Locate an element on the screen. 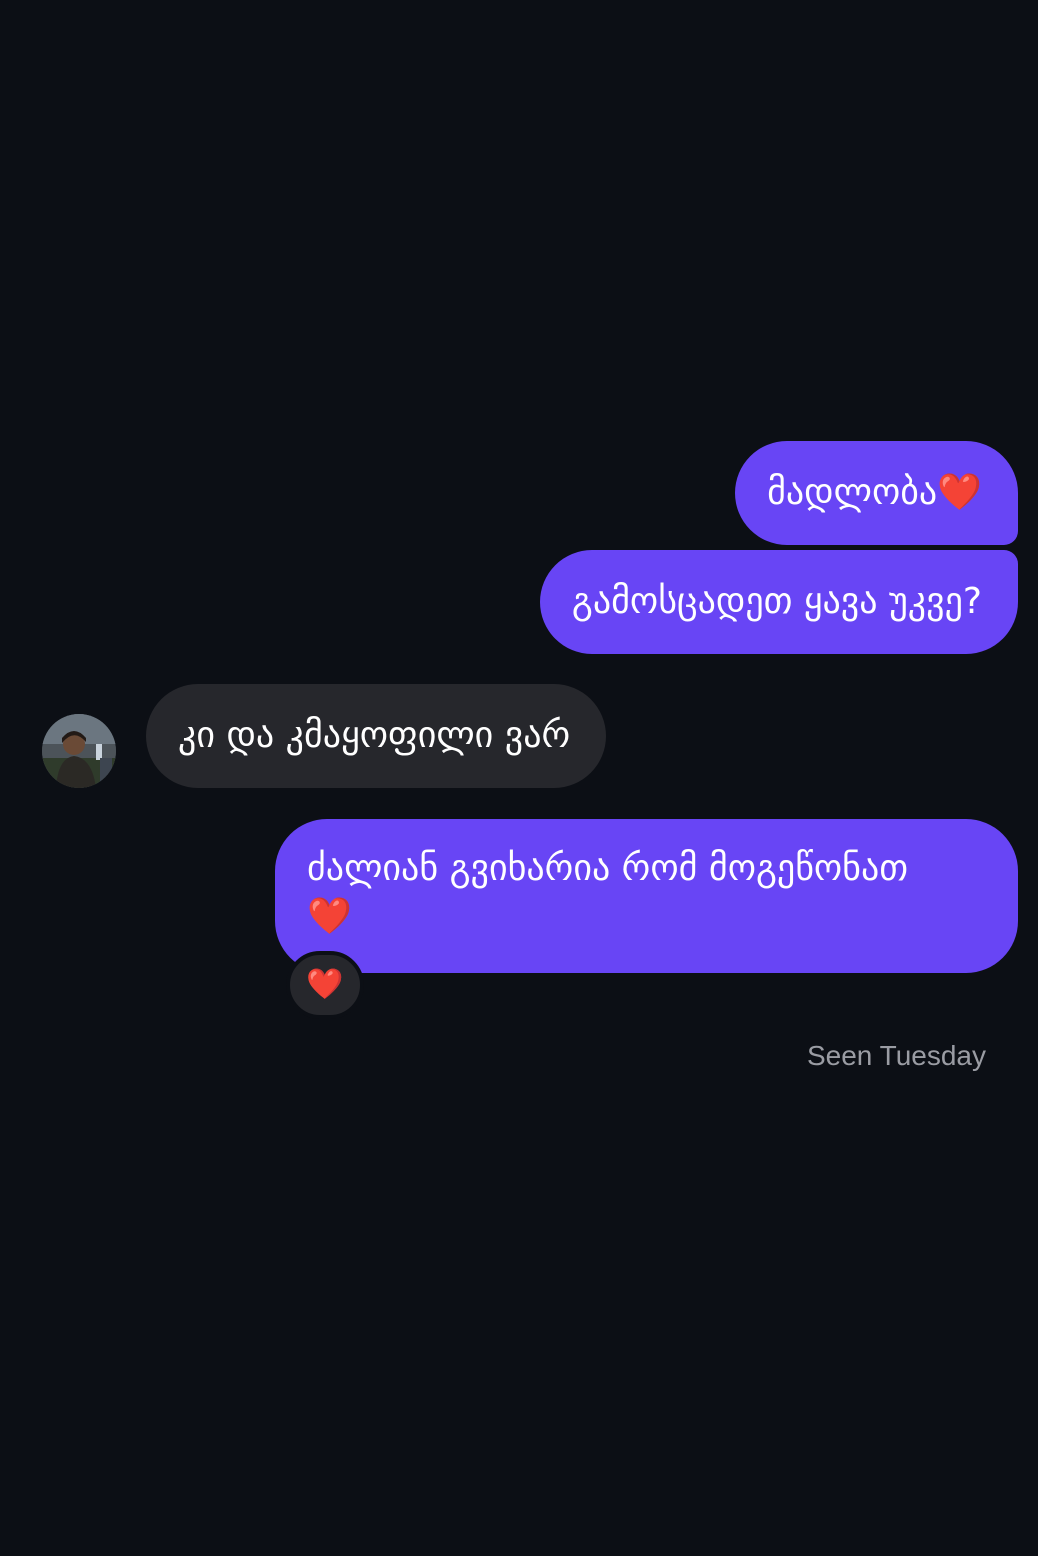 The image size is (1038, 1556). message-text: გამოსცადეთ ყავა უკვე? is located at coordinates (776, 601).